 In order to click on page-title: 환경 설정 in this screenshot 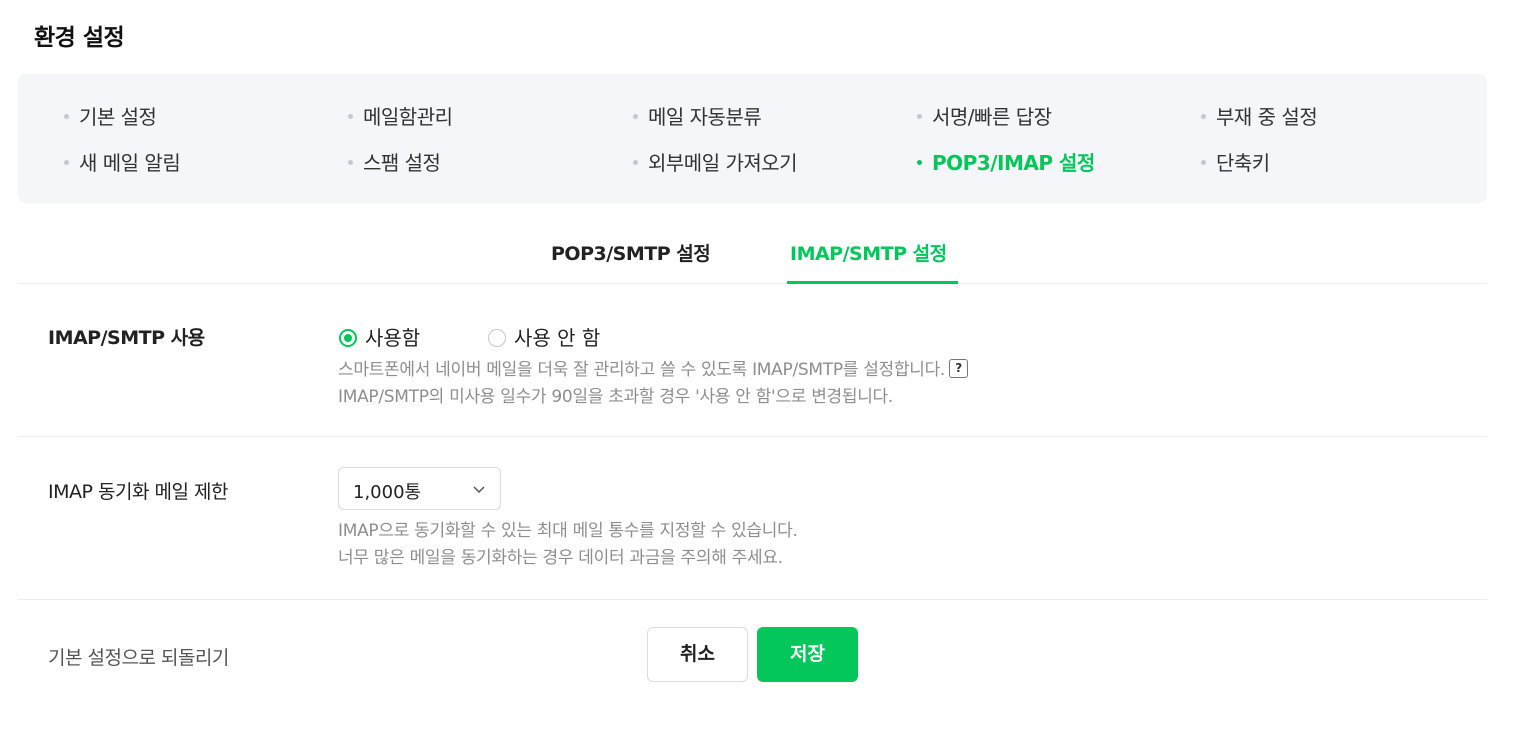, I will do `click(79, 38)`.